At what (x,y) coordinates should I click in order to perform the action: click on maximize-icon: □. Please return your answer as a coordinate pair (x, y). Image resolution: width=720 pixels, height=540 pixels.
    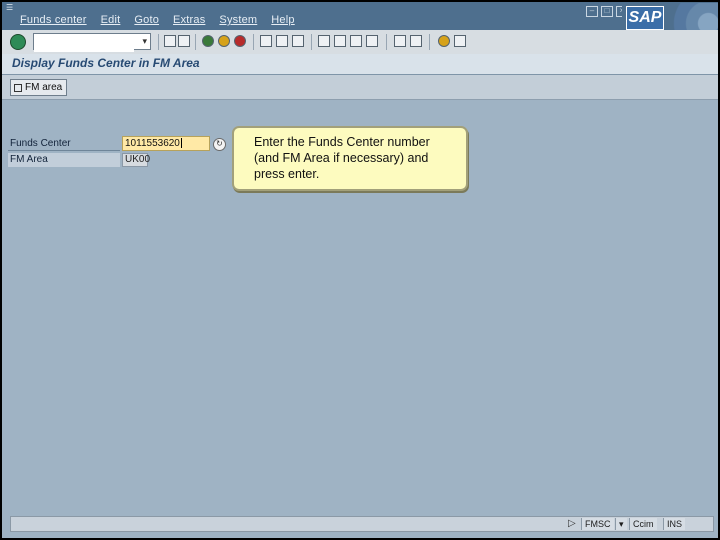
    Looking at the image, I should click on (607, 11).